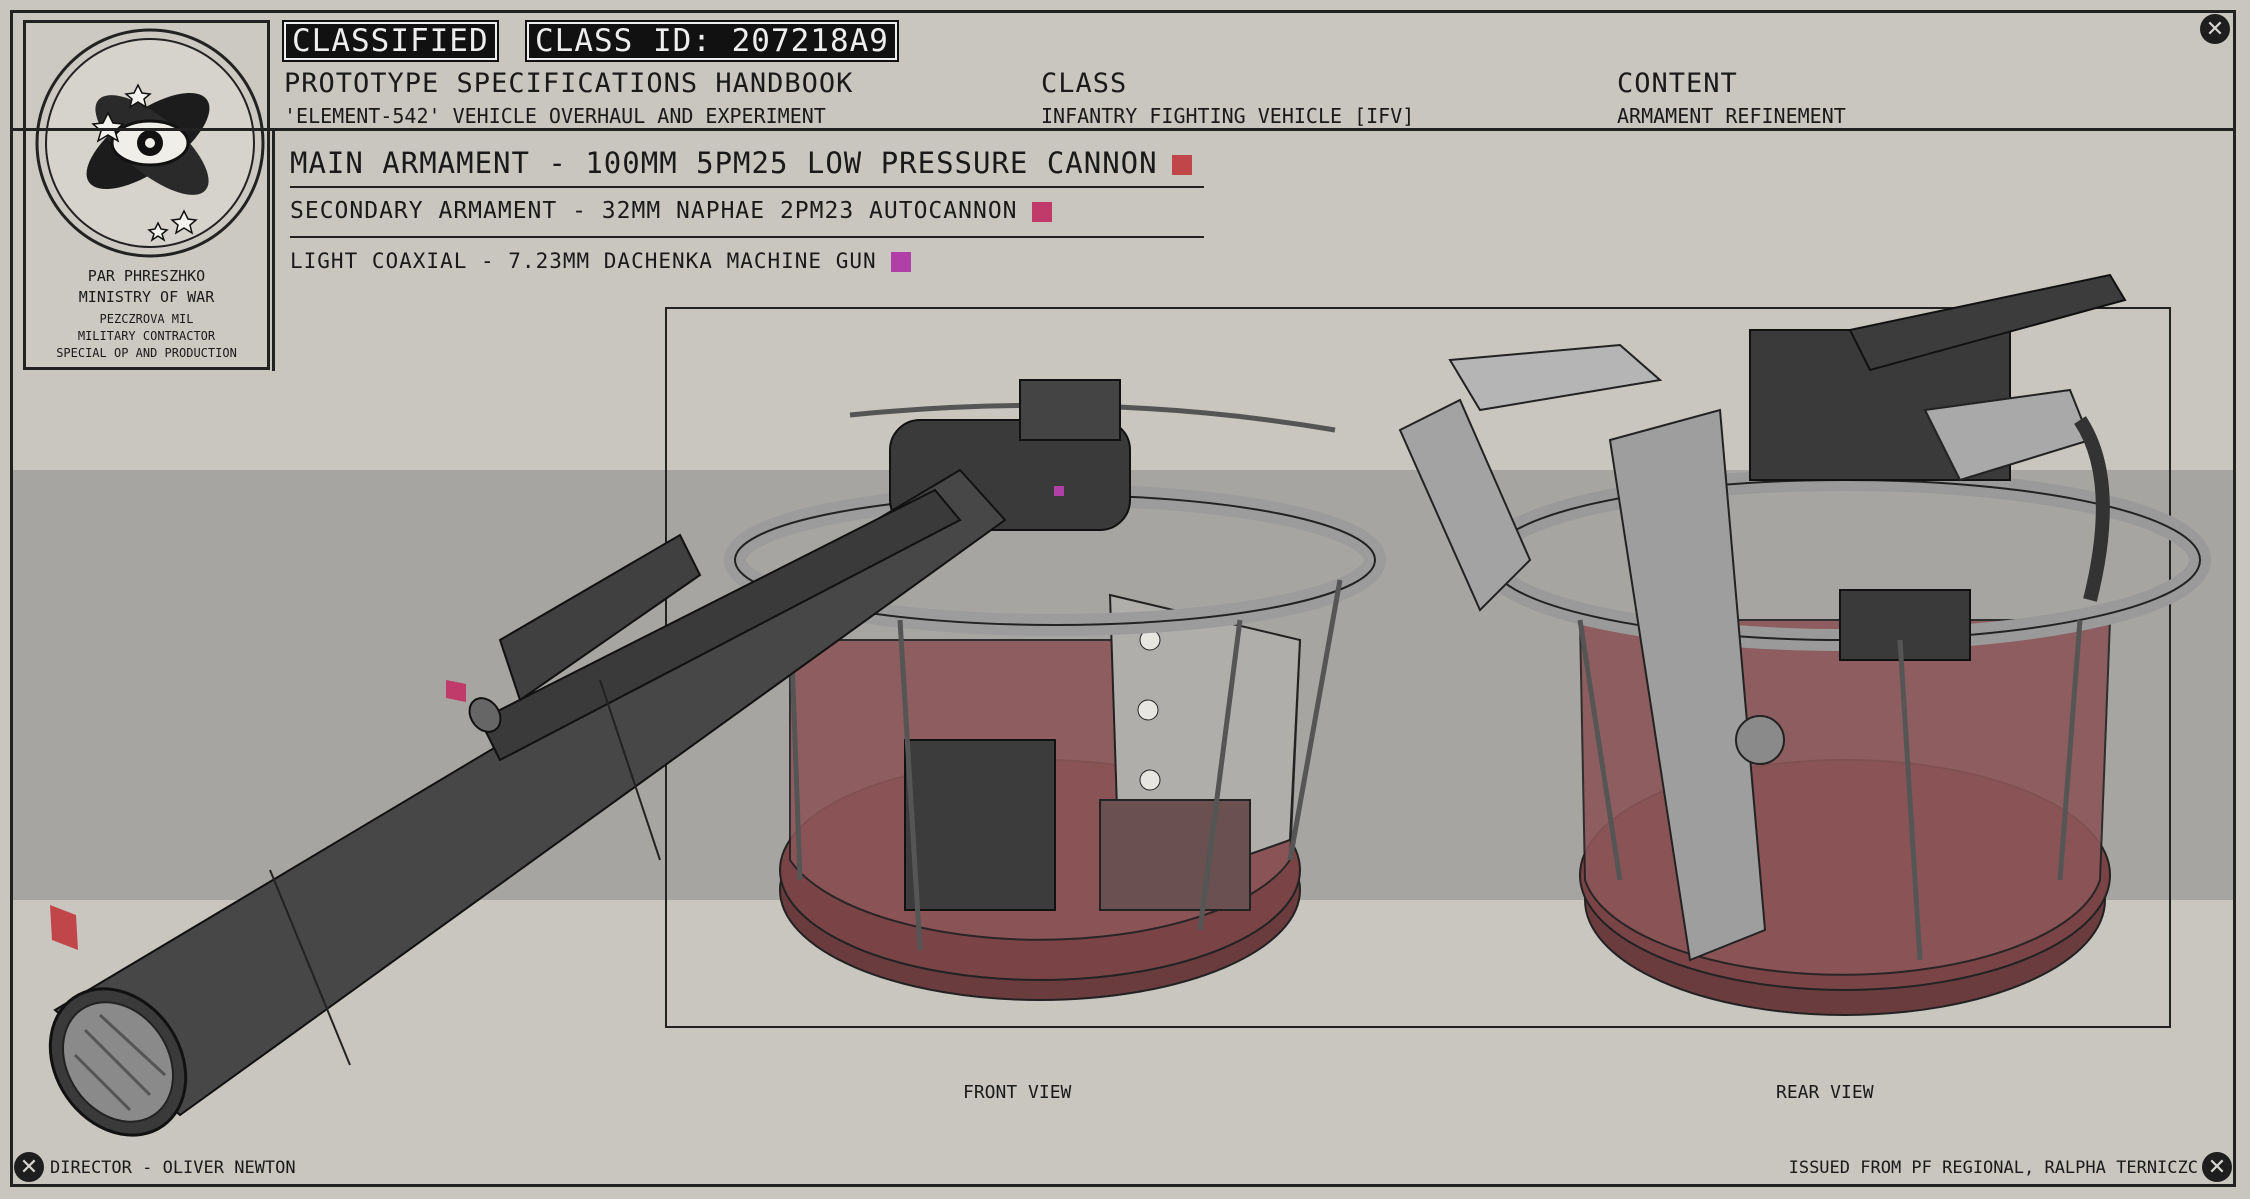  What do you see at coordinates (173, 1168) in the screenshot?
I see `director-label: DIRECTOR - OLIVER NEWTON` at bounding box center [173, 1168].